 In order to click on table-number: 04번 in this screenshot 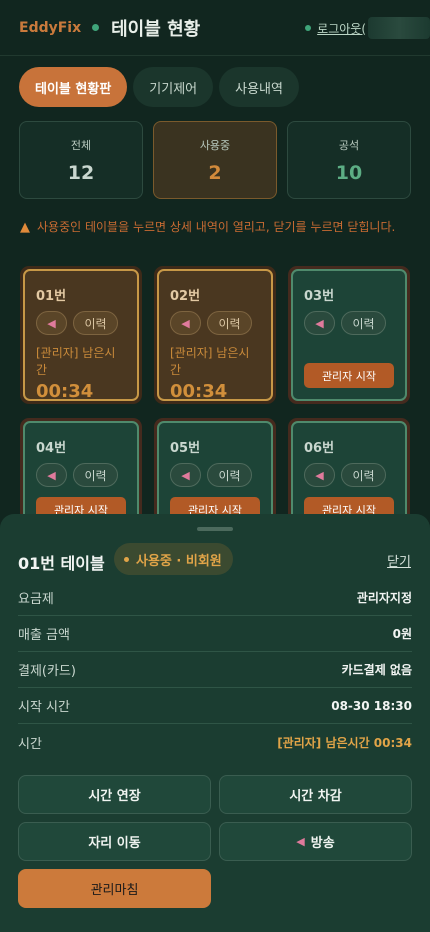, I will do `click(51, 448)`.